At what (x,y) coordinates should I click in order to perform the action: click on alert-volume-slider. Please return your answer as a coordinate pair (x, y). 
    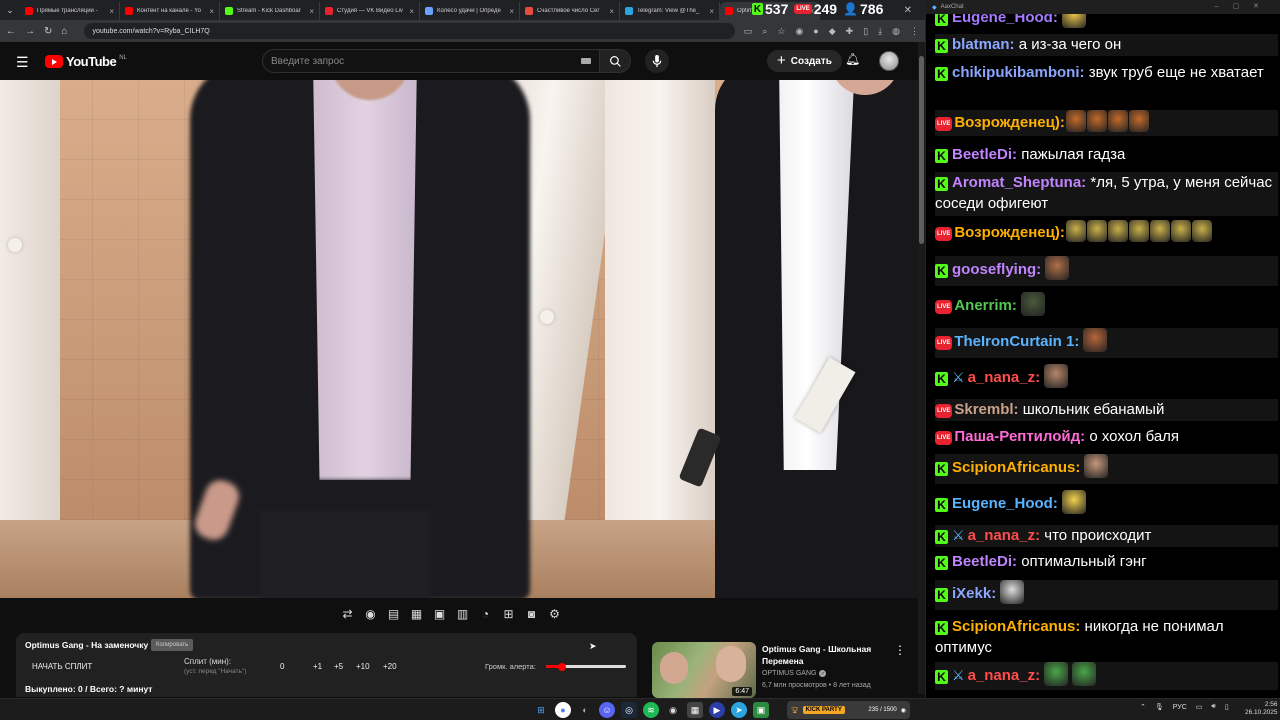
    Looking at the image, I should click on (586, 666).